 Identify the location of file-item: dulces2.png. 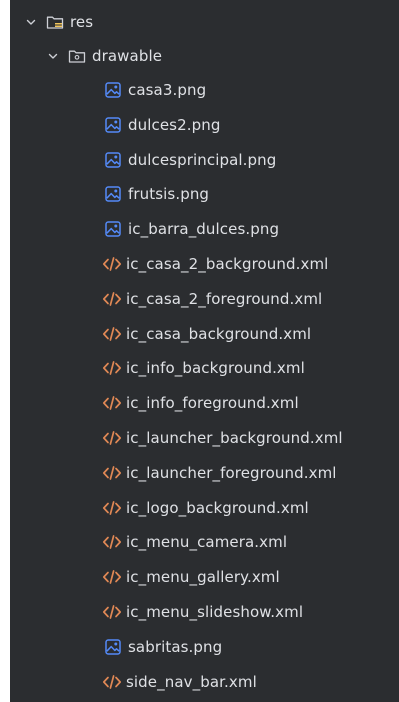
(204, 125).